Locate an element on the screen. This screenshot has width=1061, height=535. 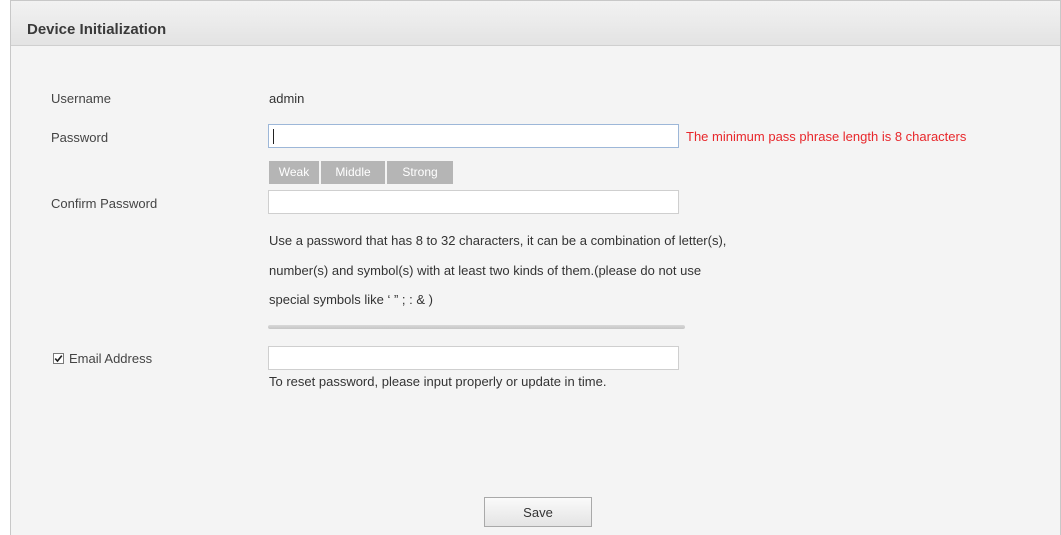
confirm-password-label: Confirm Password is located at coordinates (104, 203).